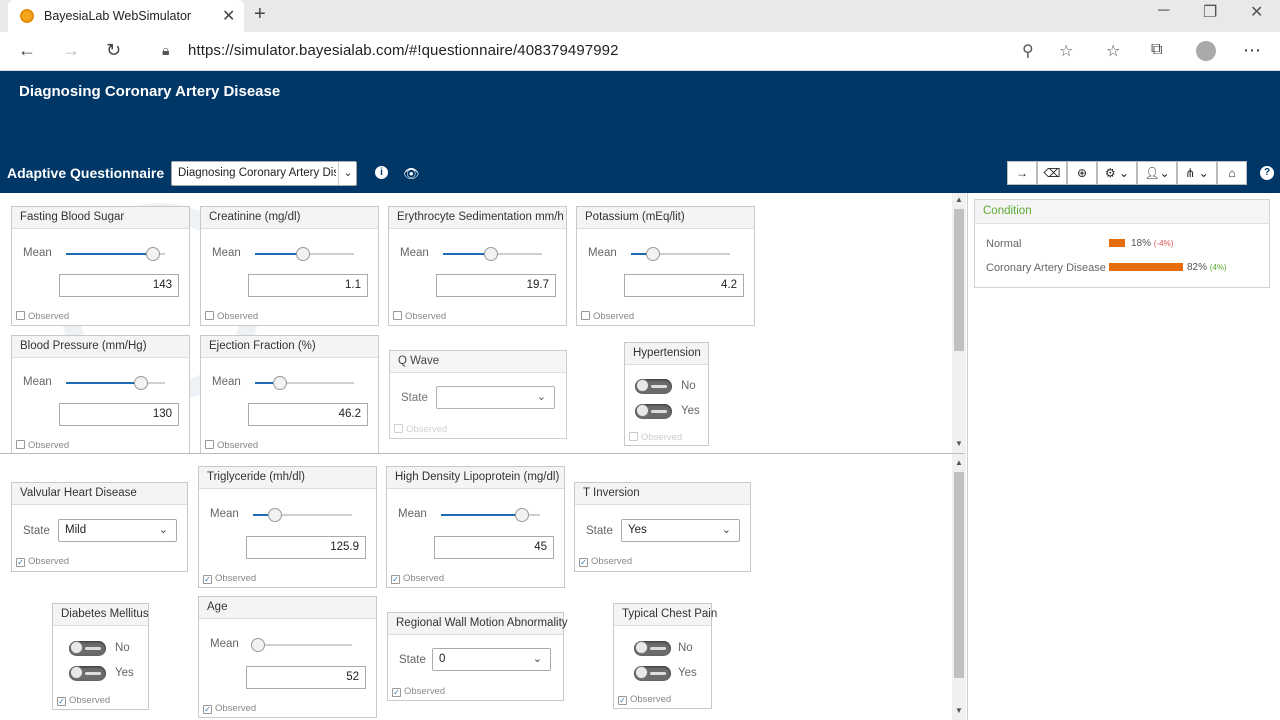 The image size is (1280, 720). Describe the element at coordinates (289, 218) in the screenshot. I see `card-title: Creatinine (mg/dl)` at that location.